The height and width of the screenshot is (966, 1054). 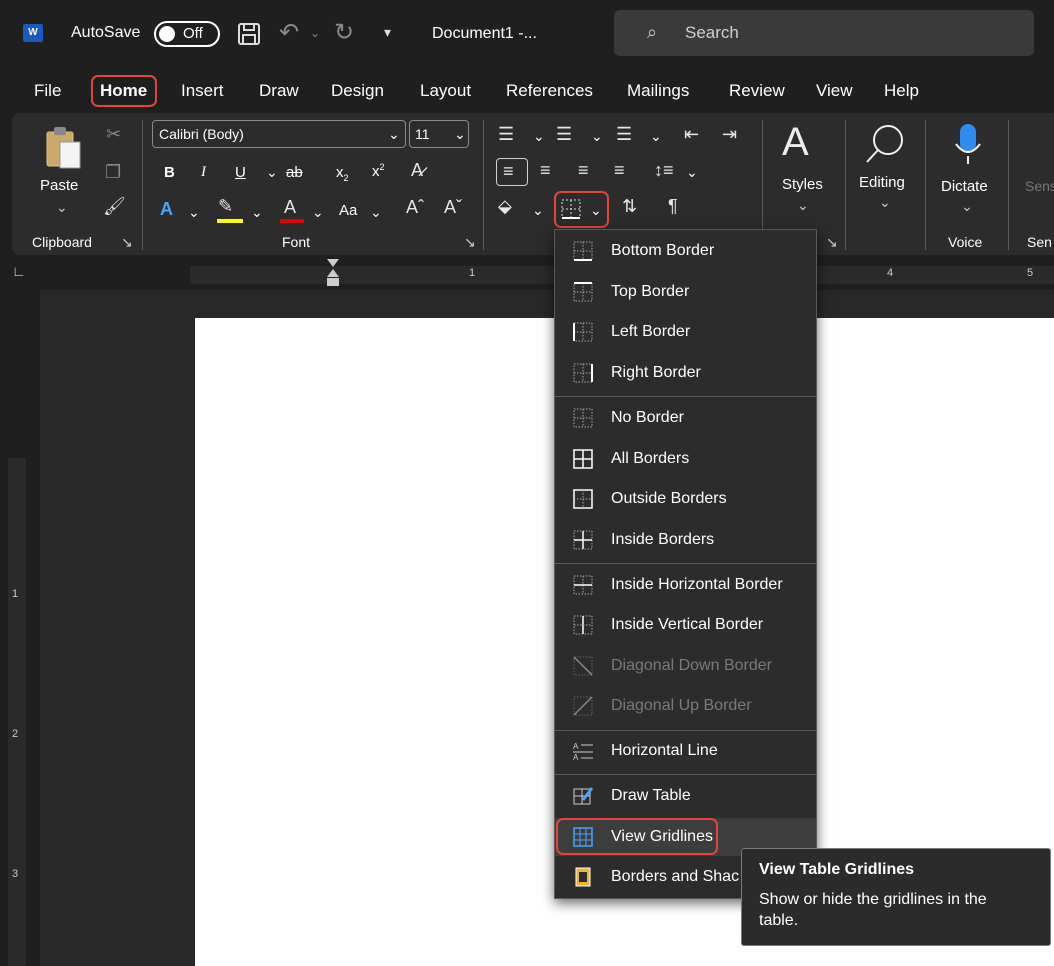 I want to click on tab-selector-icon: ∟, so click(x=19, y=271).